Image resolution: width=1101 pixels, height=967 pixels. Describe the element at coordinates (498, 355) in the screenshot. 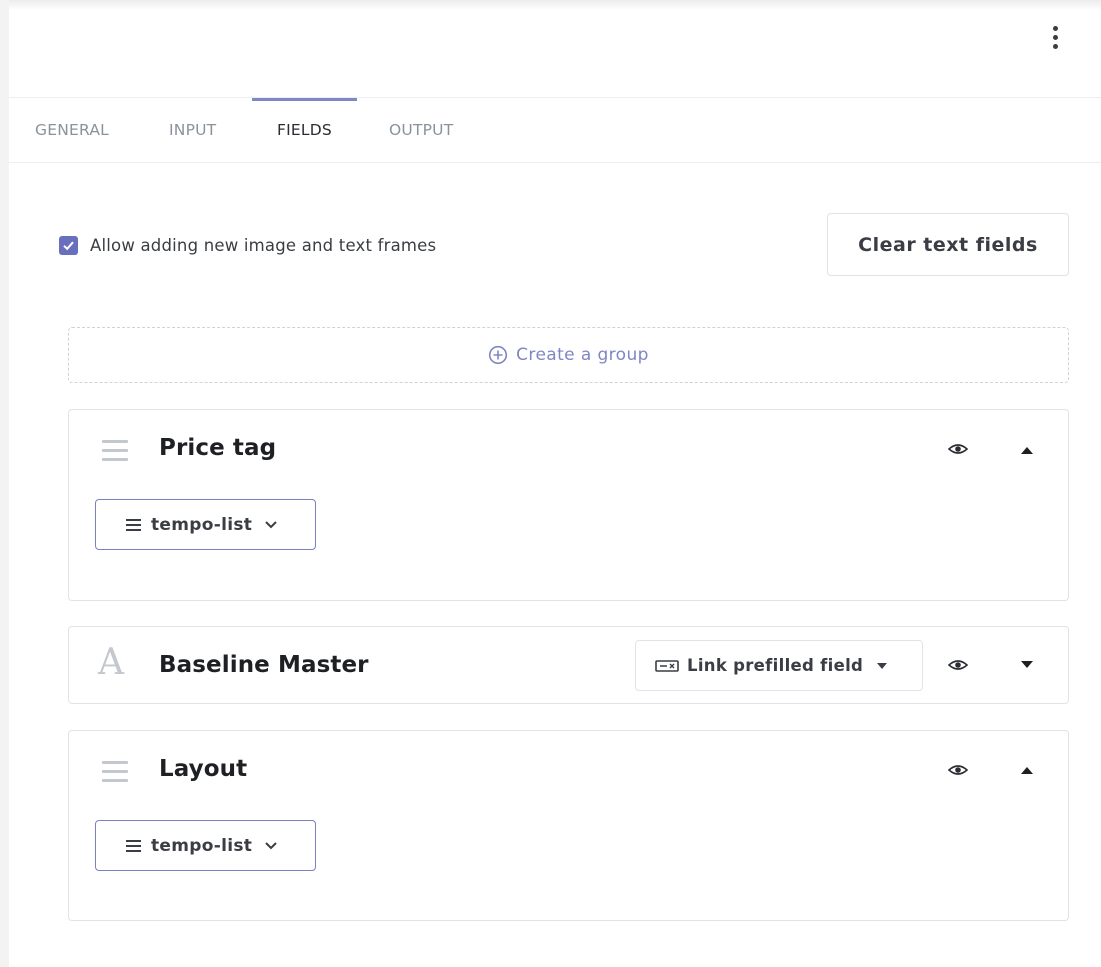

I see `plus-circle-icon` at that location.